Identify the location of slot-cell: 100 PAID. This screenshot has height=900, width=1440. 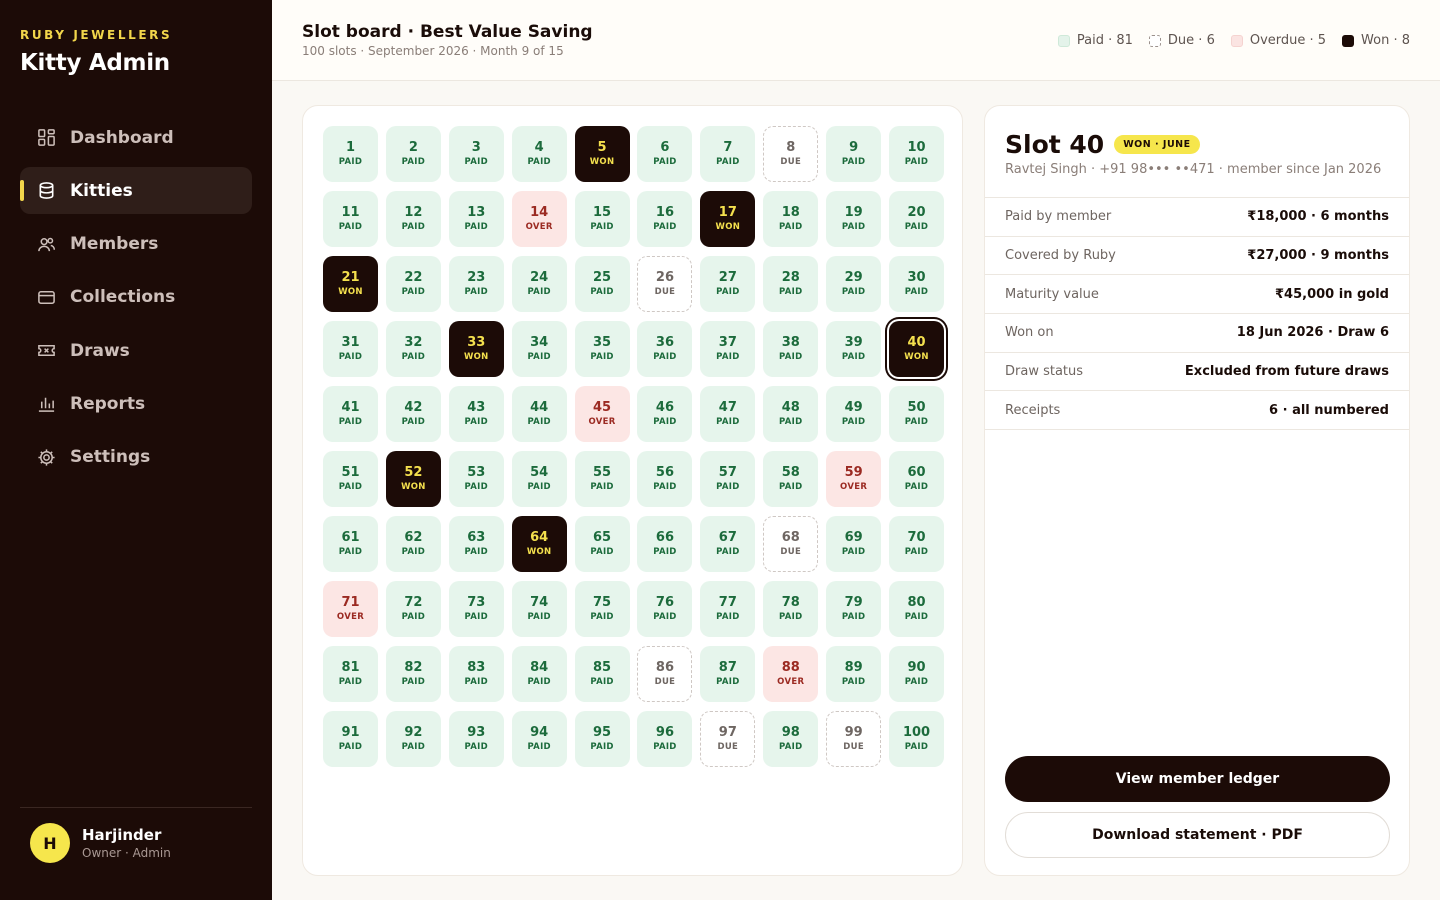
(917, 739).